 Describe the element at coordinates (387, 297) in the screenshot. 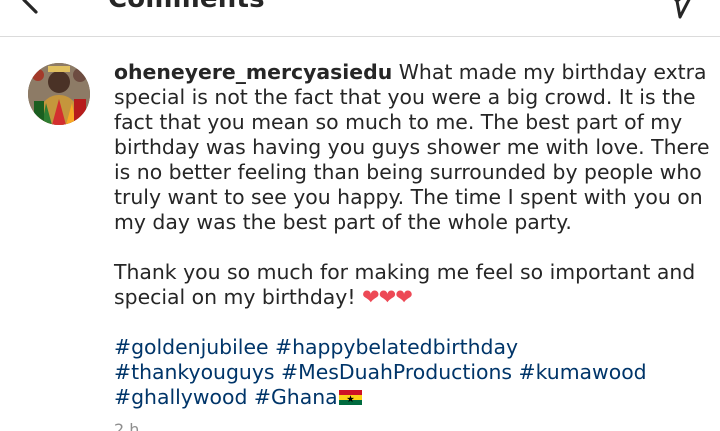

I see `heart-emojis: ❤❤❤` at that location.